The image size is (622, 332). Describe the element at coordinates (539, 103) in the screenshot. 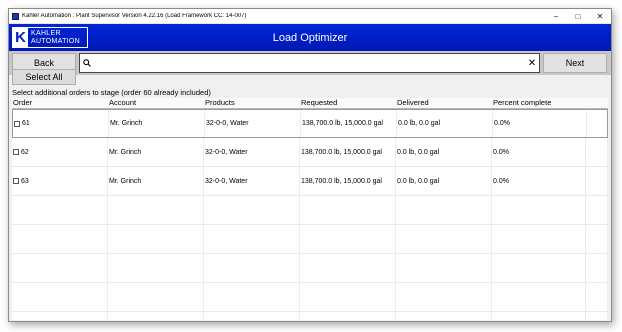

I see `column-header-percent: Percent complete` at that location.